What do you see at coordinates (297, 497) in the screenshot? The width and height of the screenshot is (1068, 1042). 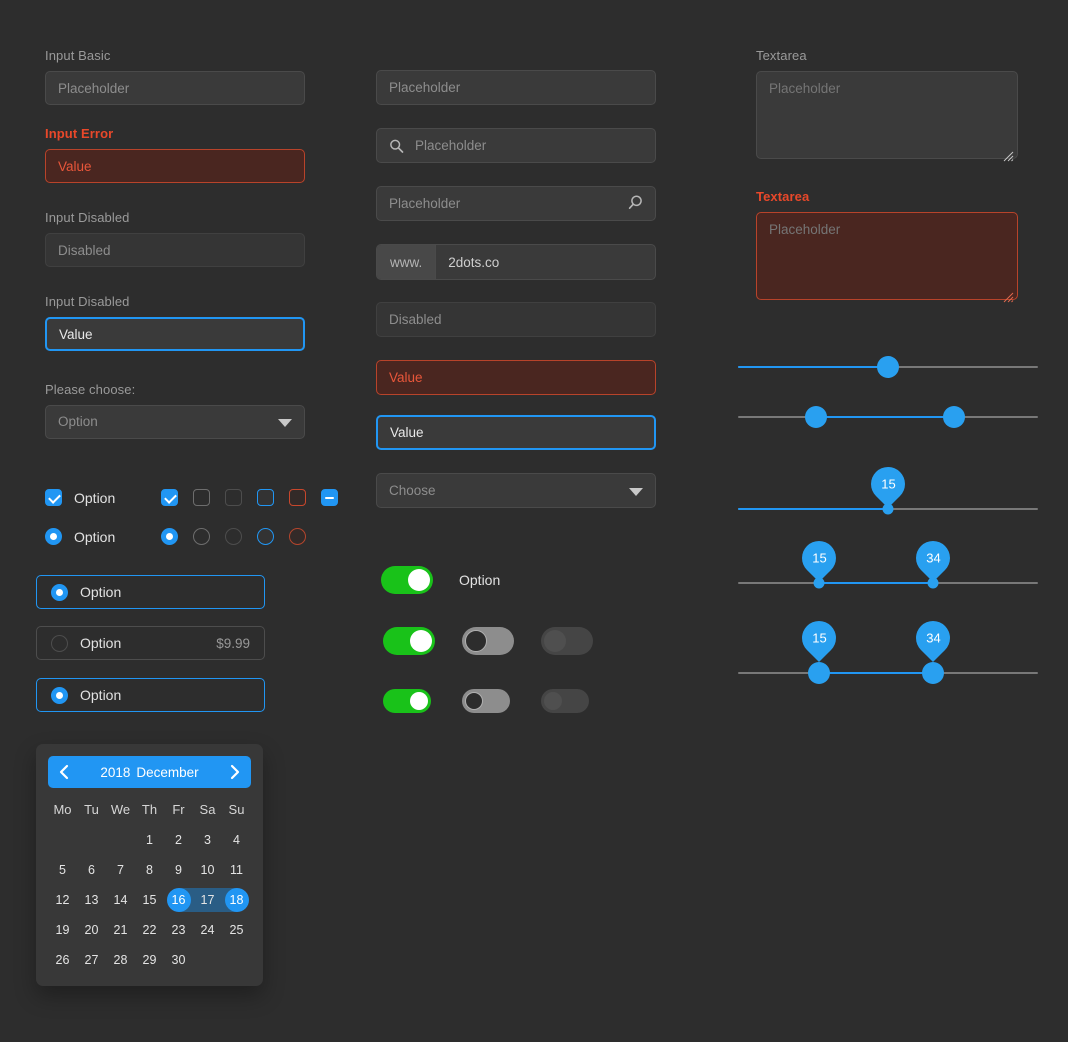 I see `checkbox-error-variant` at bounding box center [297, 497].